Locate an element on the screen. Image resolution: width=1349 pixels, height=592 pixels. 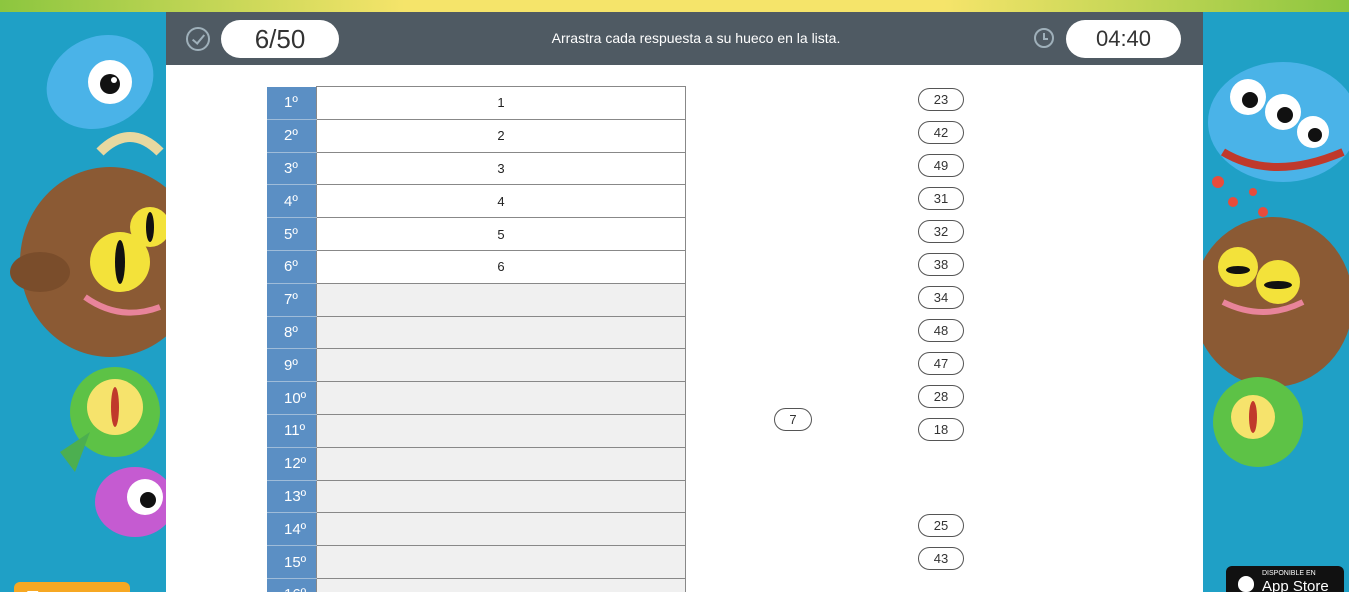
rank-label: 6º is located at coordinates (292, 267).